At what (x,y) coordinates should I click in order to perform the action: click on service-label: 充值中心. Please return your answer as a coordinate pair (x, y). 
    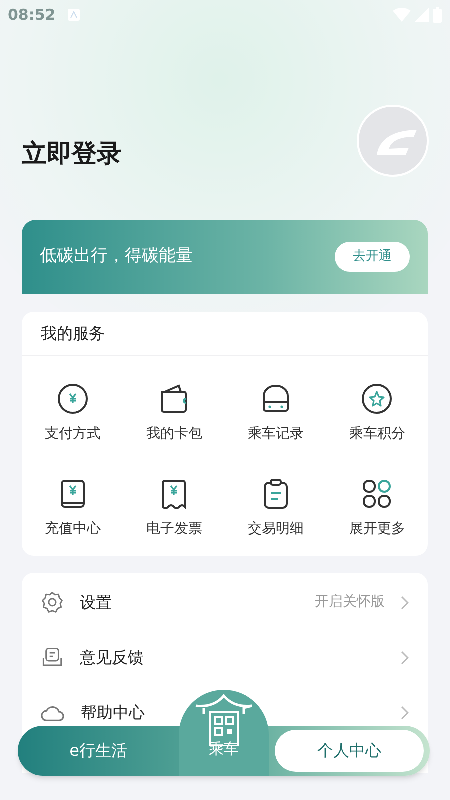
    Looking at the image, I should click on (72, 529).